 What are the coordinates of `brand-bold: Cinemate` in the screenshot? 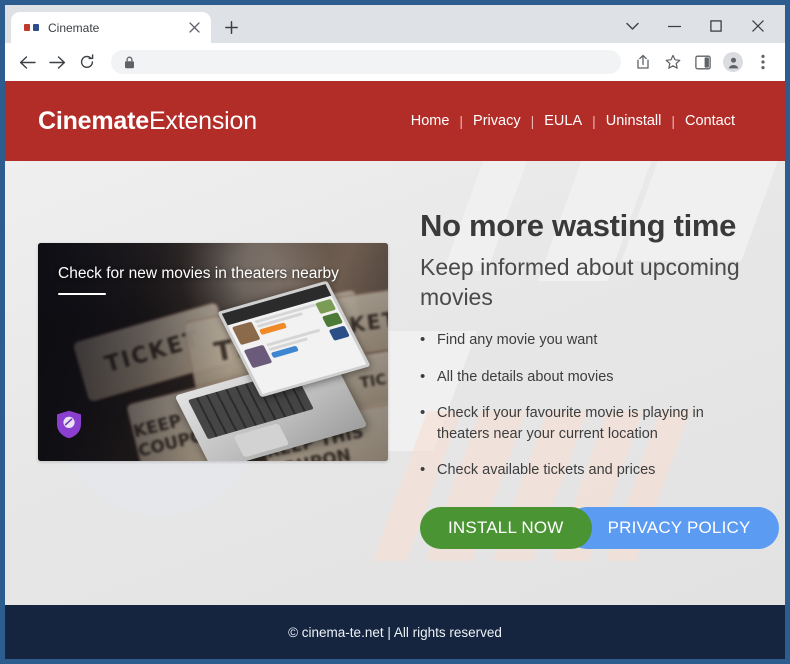 It's located at (93, 120).